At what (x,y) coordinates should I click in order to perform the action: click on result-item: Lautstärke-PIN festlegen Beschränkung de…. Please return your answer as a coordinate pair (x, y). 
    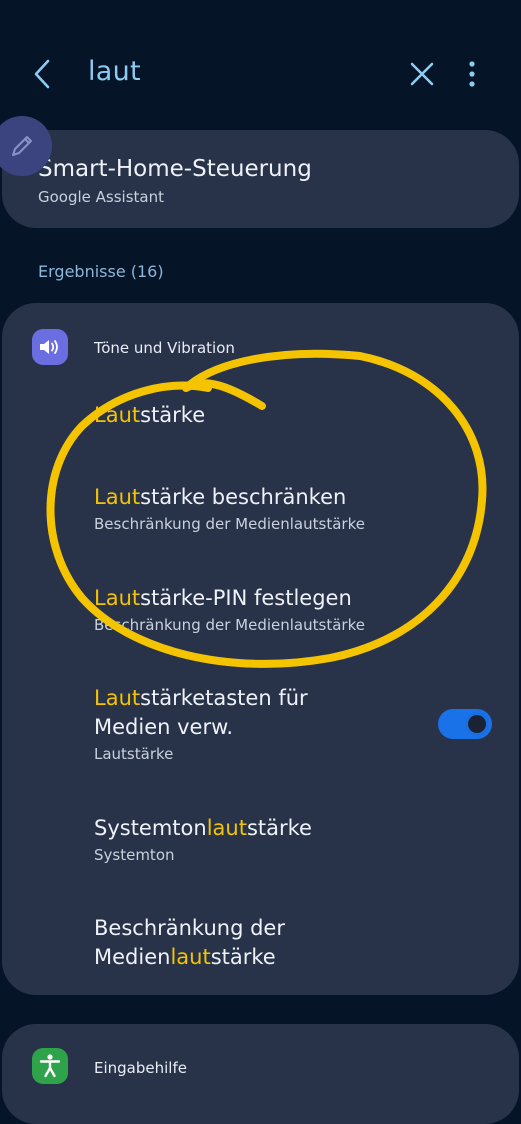
    Looking at the image, I should click on (259, 609).